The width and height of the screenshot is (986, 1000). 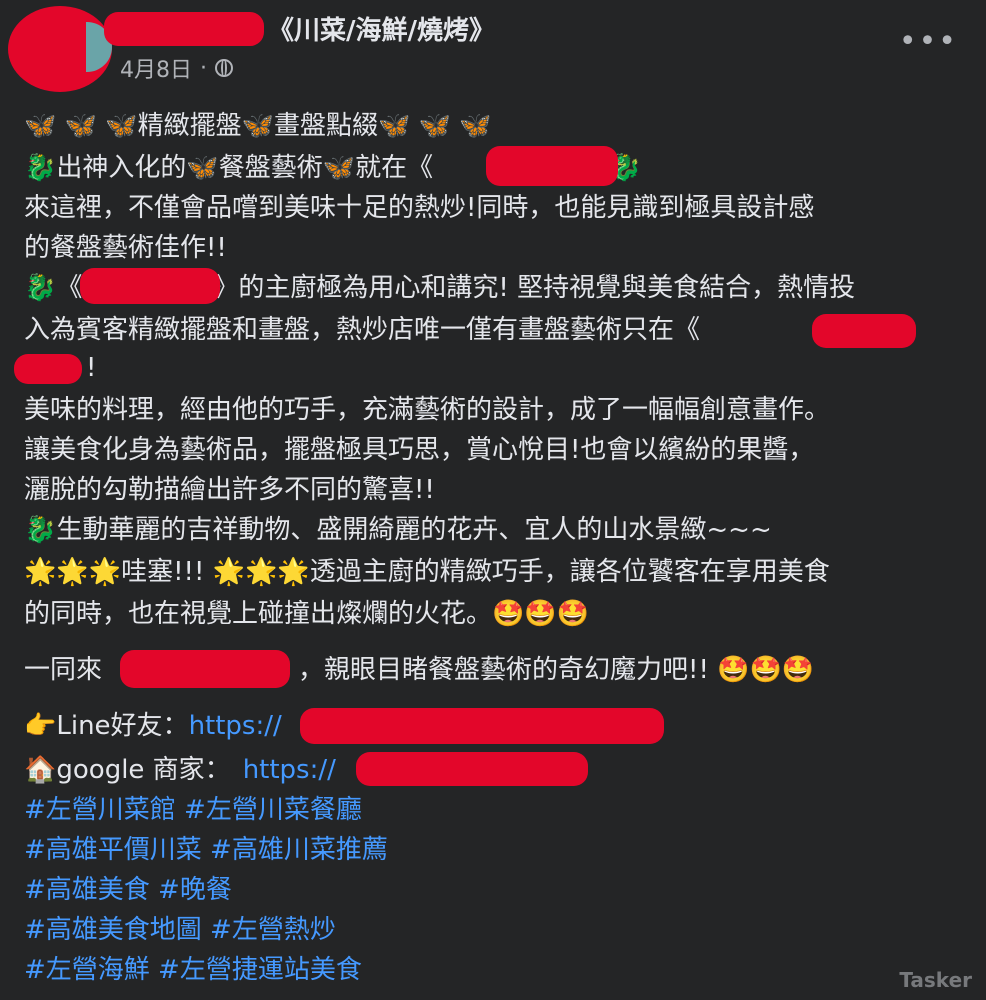 What do you see at coordinates (935, 980) in the screenshot?
I see `tasker-watermark: Tasker` at bounding box center [935, 980].